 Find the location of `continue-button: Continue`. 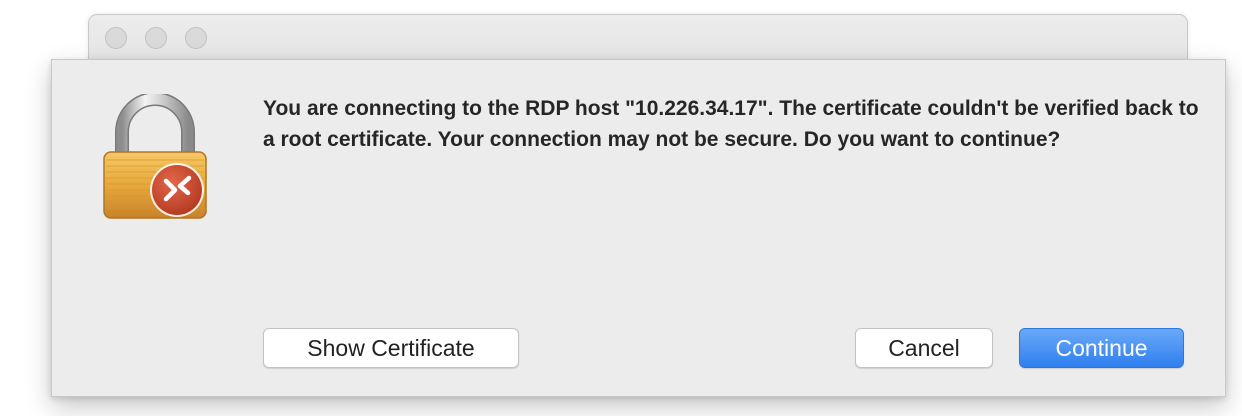

continue-button: Continue is located at coordinates (1101, 348).